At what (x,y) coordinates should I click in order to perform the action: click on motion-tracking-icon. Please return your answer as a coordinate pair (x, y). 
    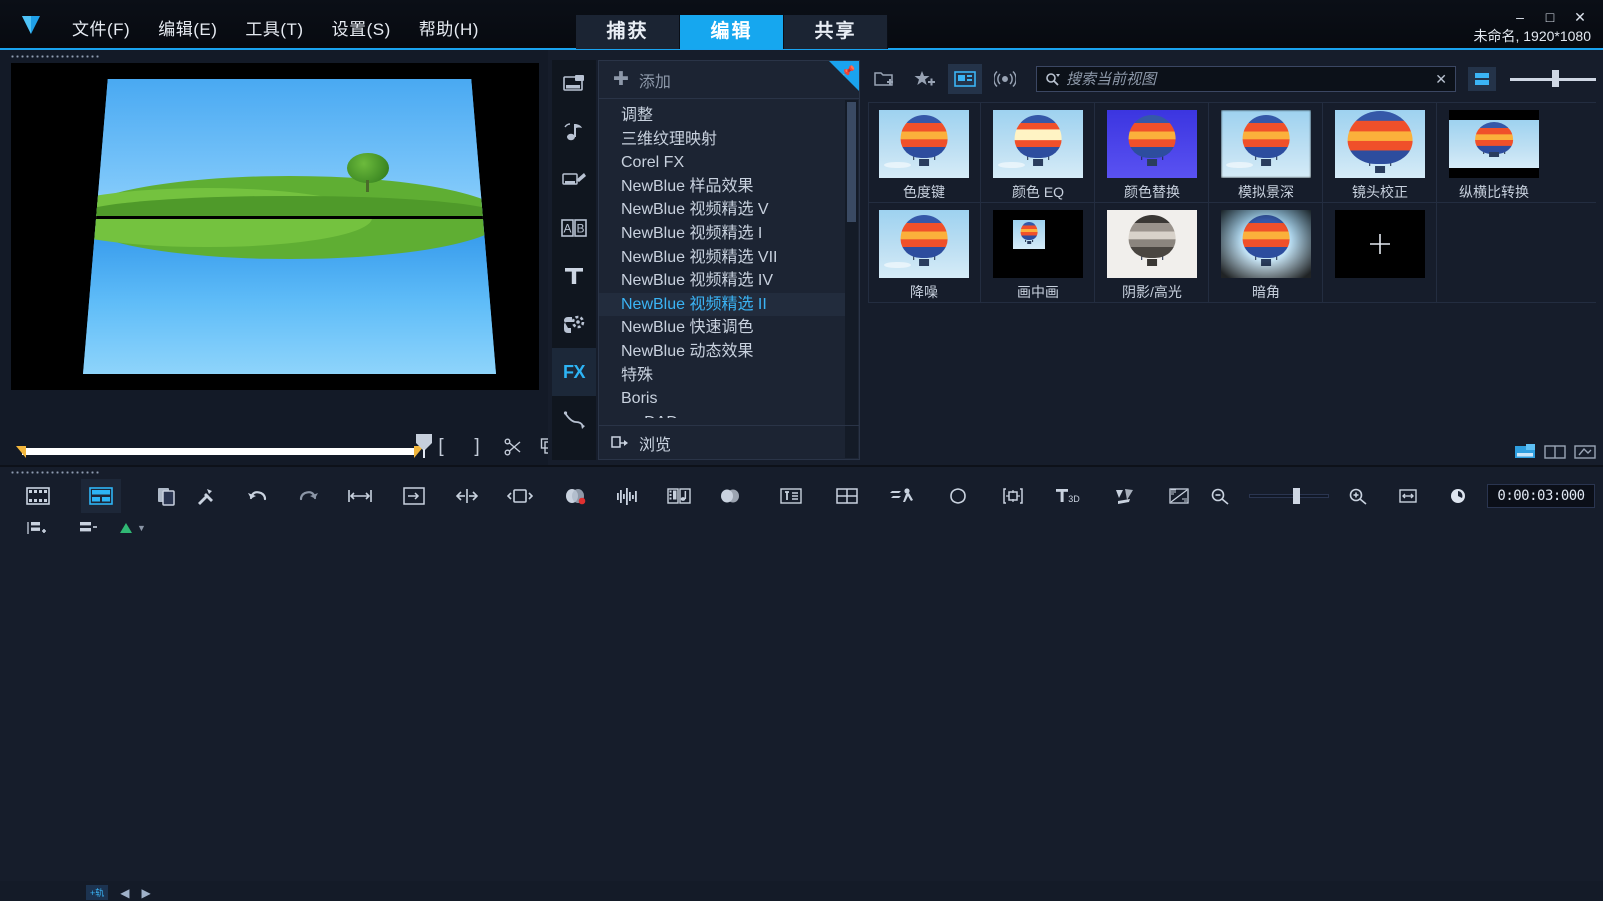
    Looking at the image, I should click on (678, 496).